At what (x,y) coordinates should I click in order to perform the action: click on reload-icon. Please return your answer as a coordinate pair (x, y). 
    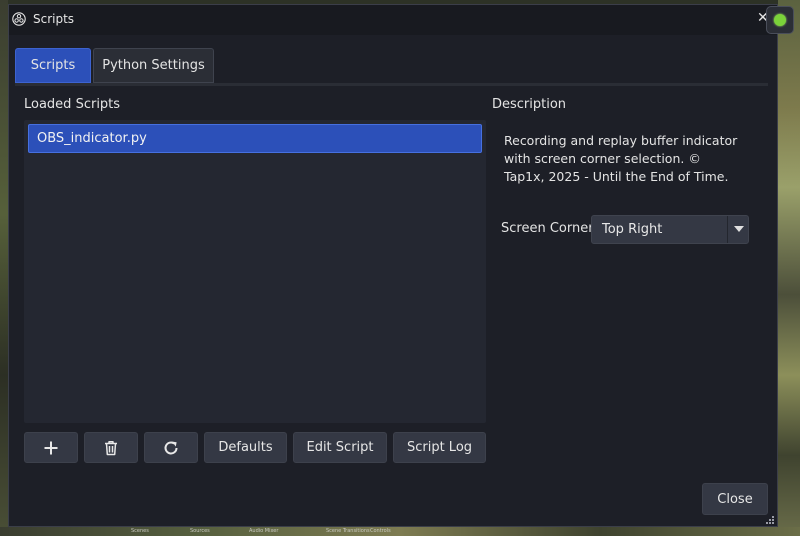
    Looking at the image, I should click on (171, 447).